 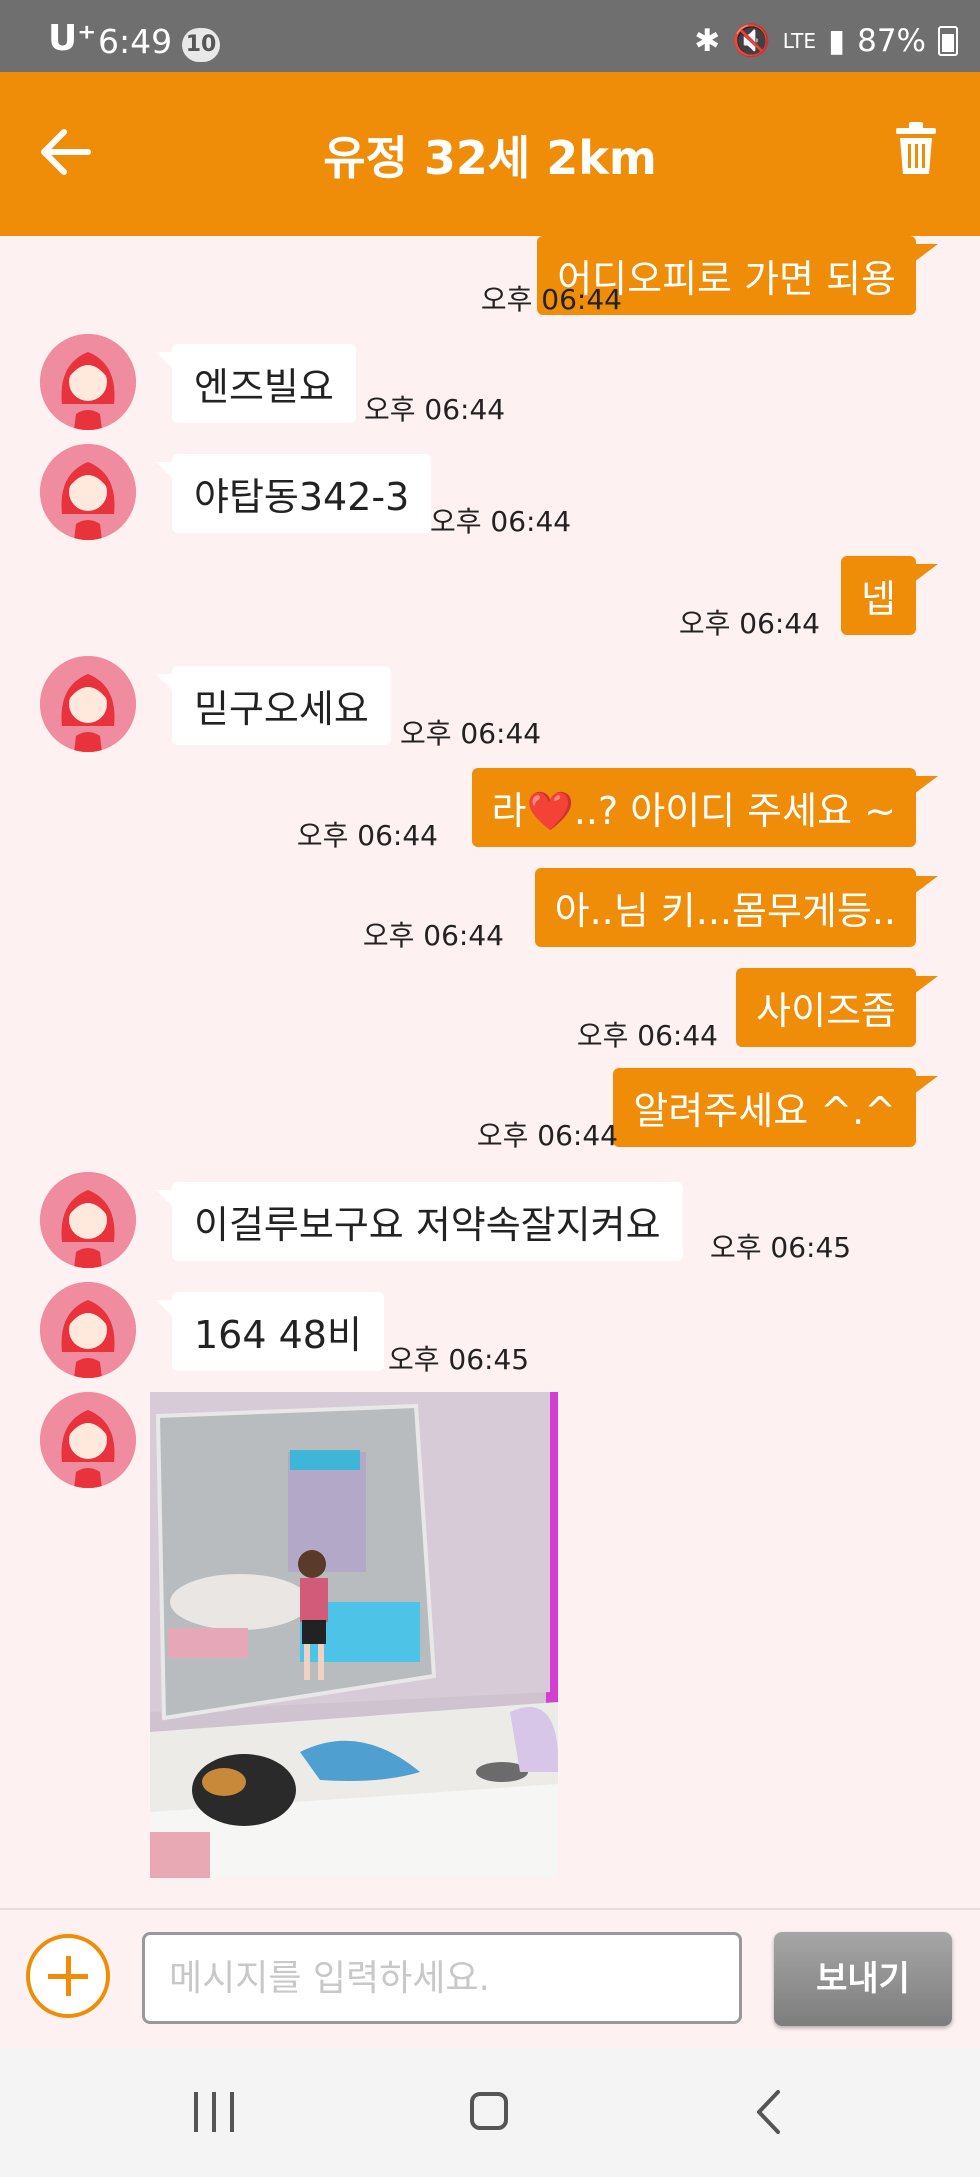 I want to click on outgoing-message: 알려주세요 ^.^, so click(x=775, y=1107).